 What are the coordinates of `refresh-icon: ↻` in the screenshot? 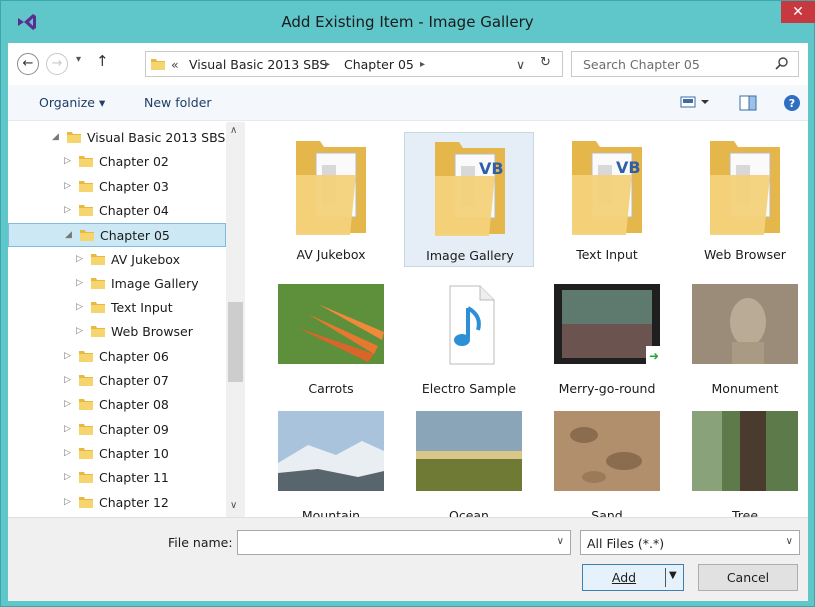 It's located at (545, 62).